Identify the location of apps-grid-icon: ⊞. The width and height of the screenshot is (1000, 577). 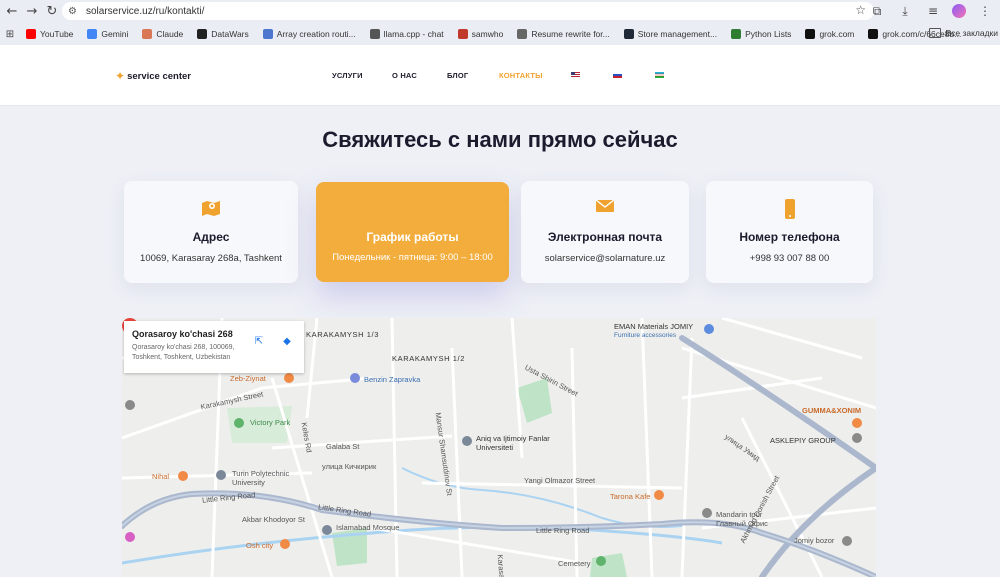
(10, 34).